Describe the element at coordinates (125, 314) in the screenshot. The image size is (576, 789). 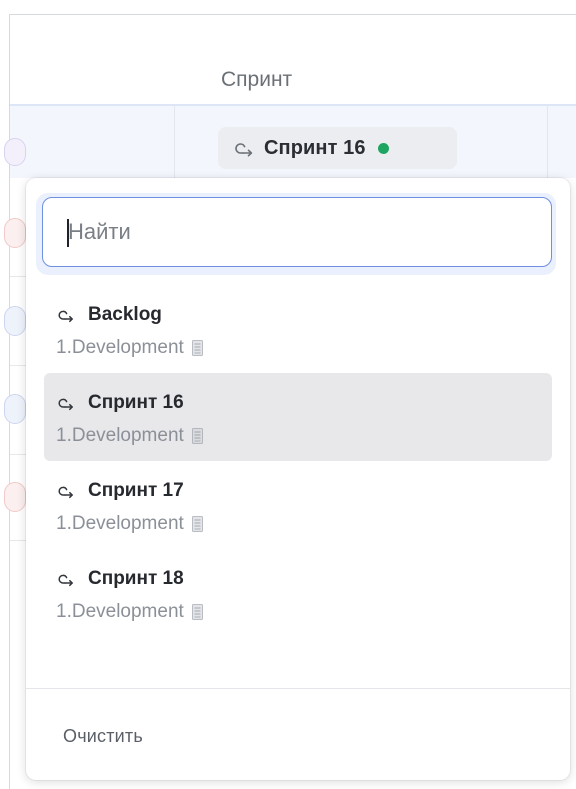
I see `list-item-title: Backlog` at that location.